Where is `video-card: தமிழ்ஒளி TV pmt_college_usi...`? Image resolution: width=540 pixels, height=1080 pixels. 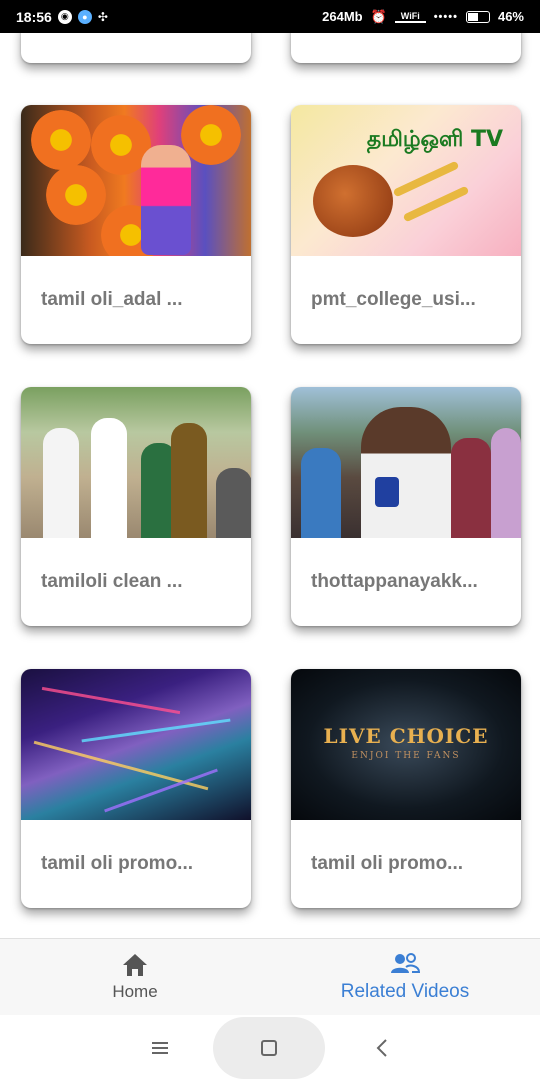 video-card: தமிழ்ஒளி TV pmt_college_usi... is located at coordinates (406, 224).